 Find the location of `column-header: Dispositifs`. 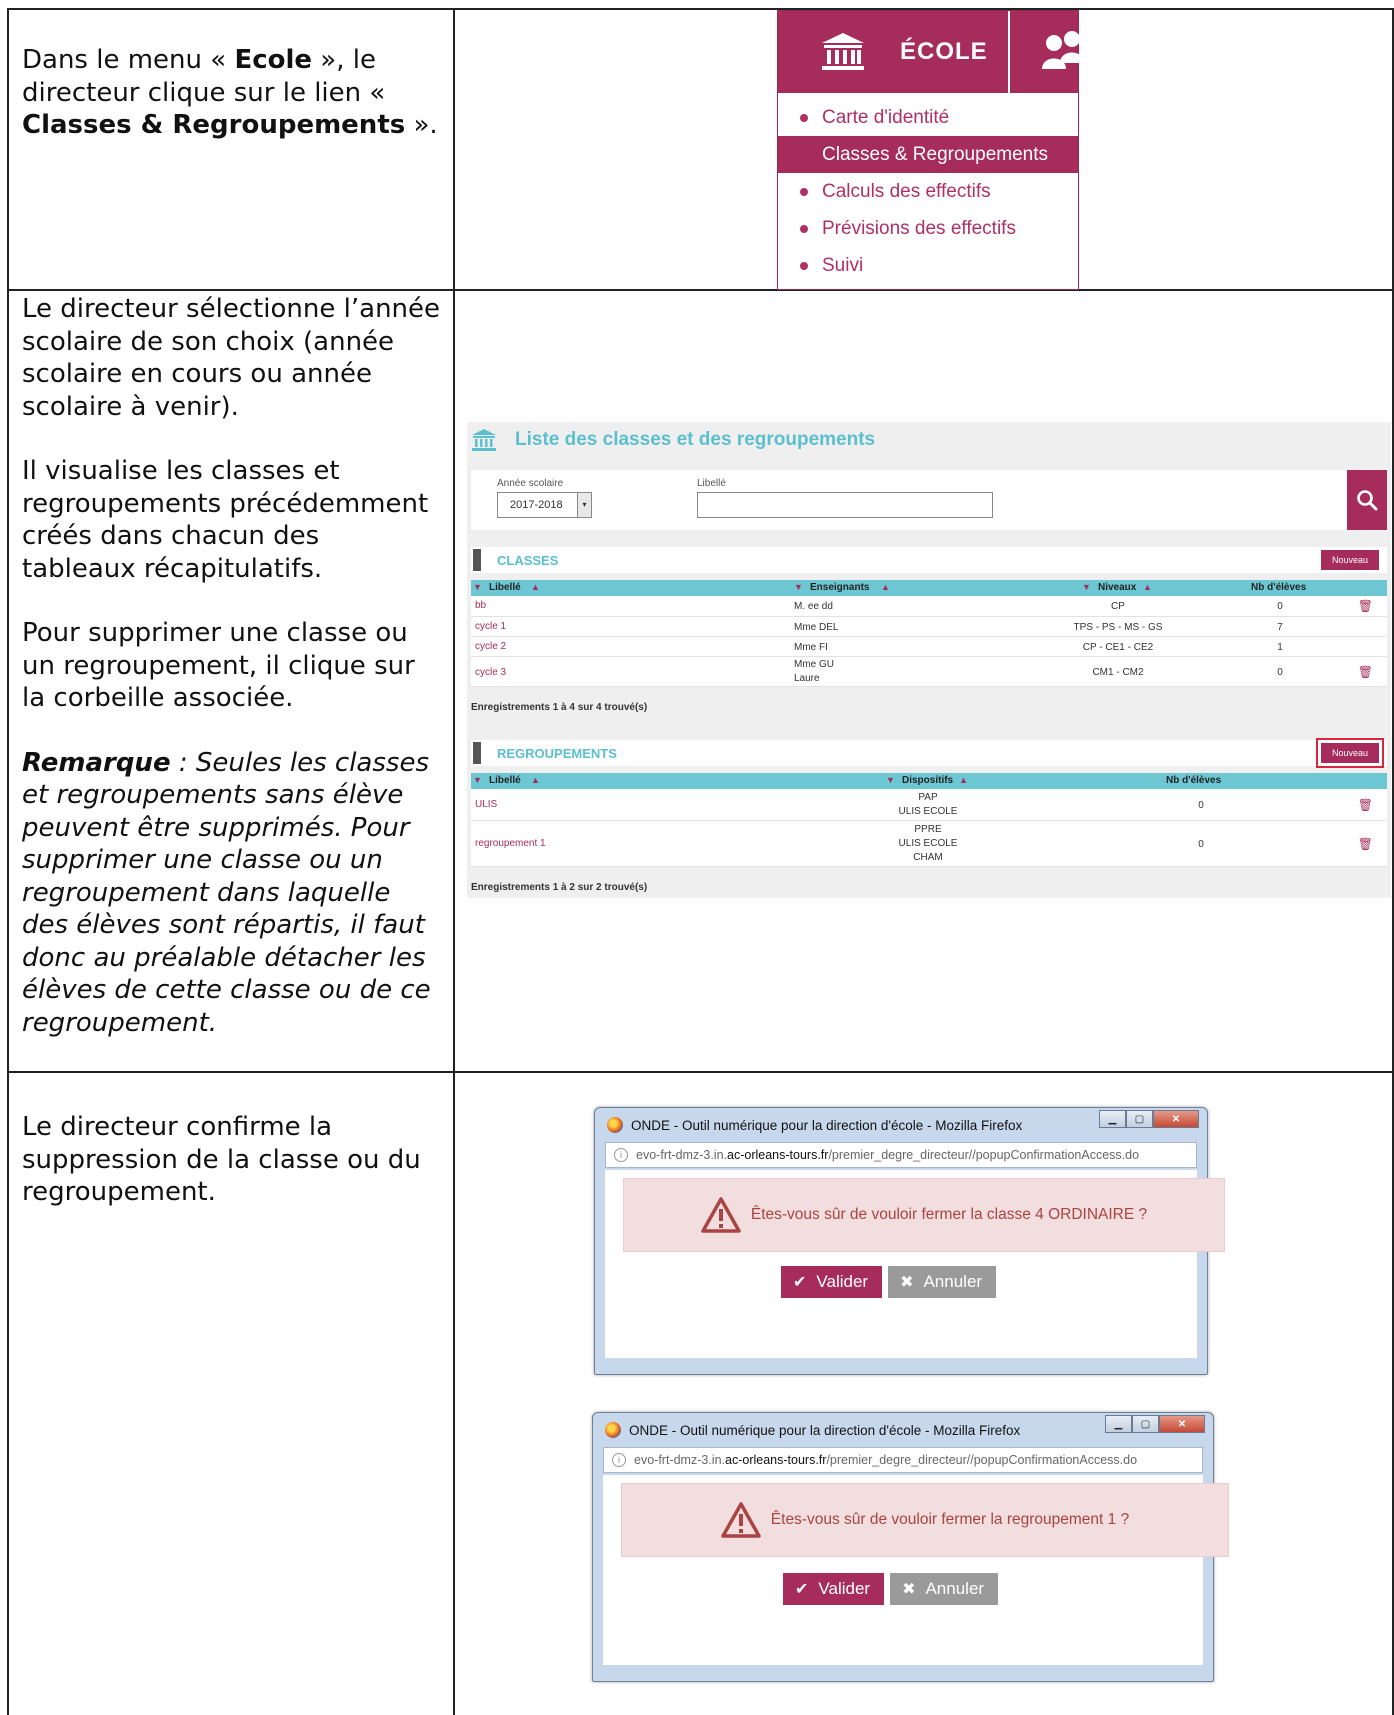

column-header: Dispositifs is located at coordinates (927, 780).